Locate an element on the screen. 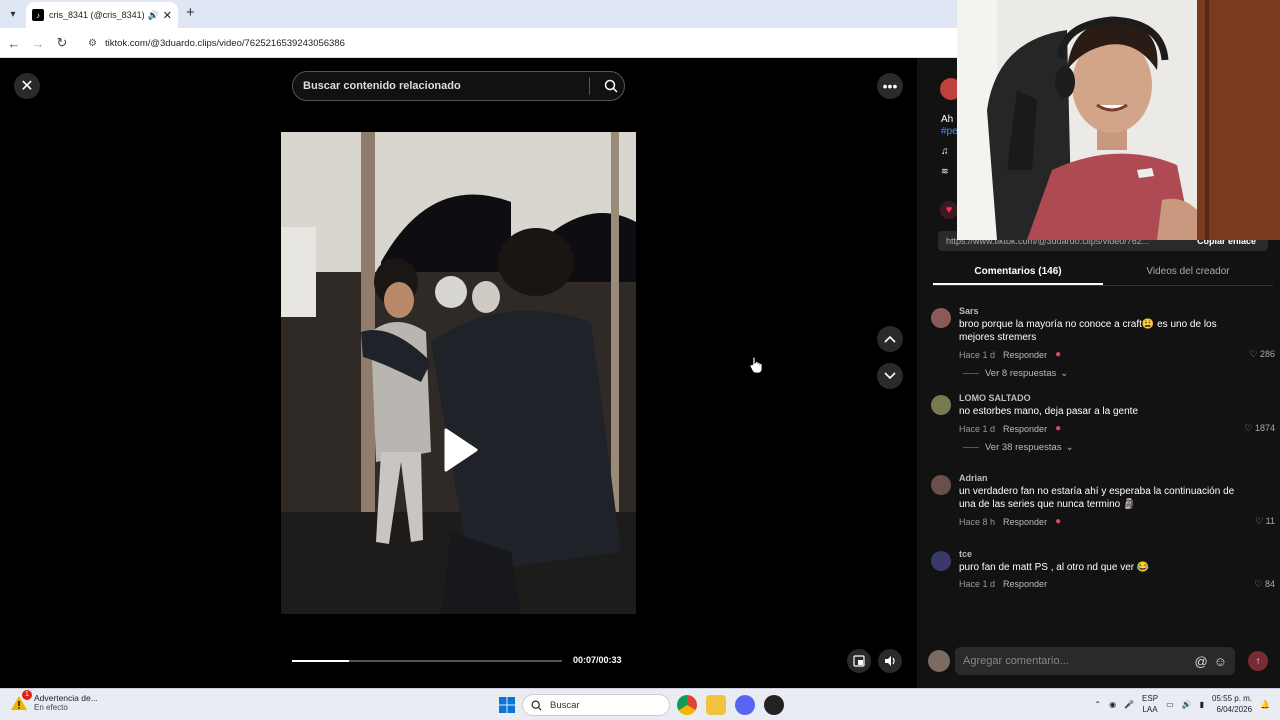 This screenshot has width=1280, height=720. picture-in-picture-icon is located at coordinates (859, 661).